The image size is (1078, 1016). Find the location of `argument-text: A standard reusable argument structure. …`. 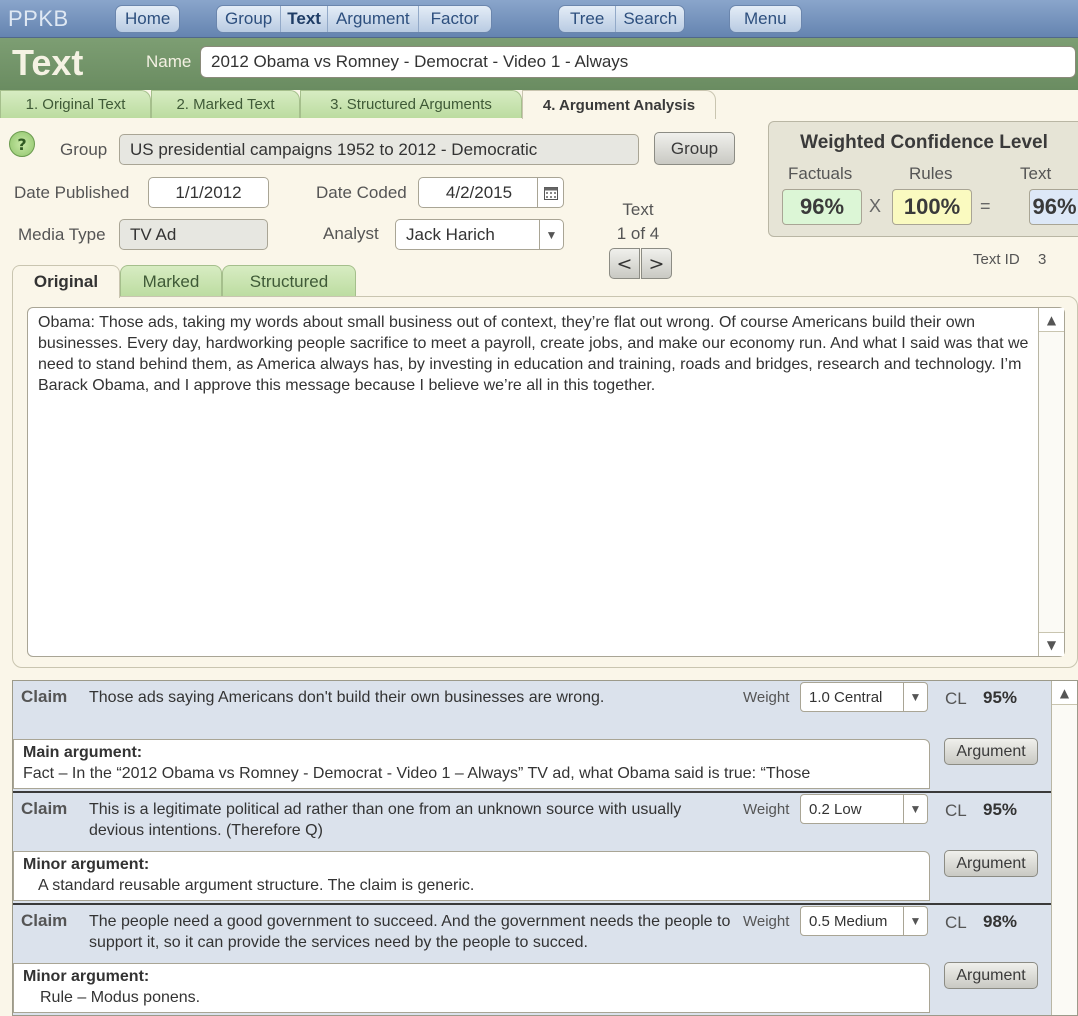

argument-text: A standard reusable argument structure. … is located at coordinates (256, 885).